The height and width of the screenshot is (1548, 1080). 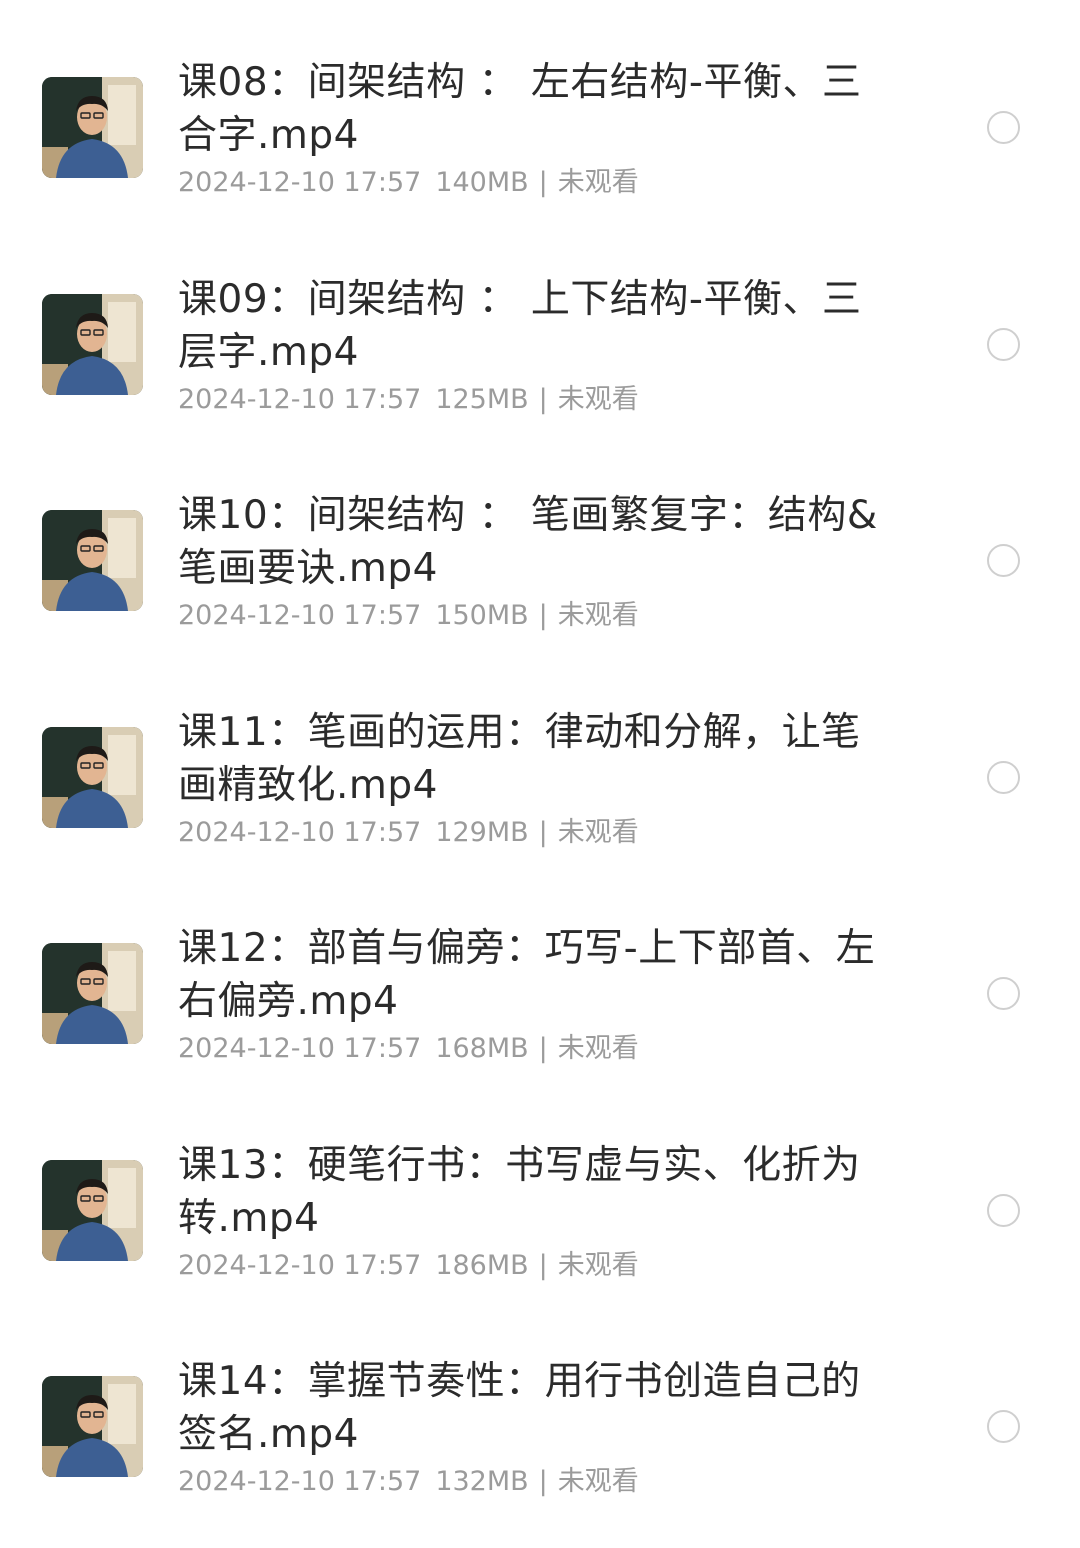 I want to click on file-meta: 2024-12-10 17:57 132MB | 未观看, so click(x=408, y=1482).